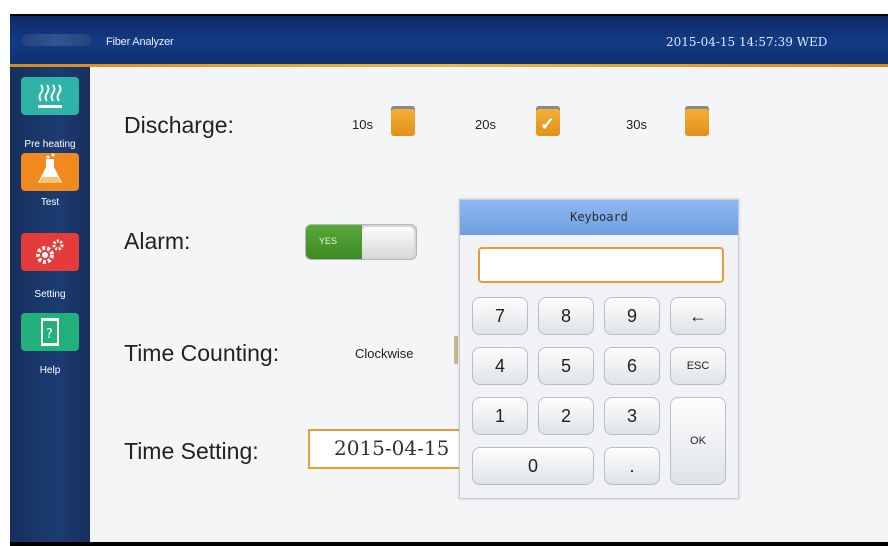 The image size is (888, 546). What do you see at coordinates (157, 241) in the screenshot?
I see `alarm-label: Alarm:` at bounding box center [157, 241].